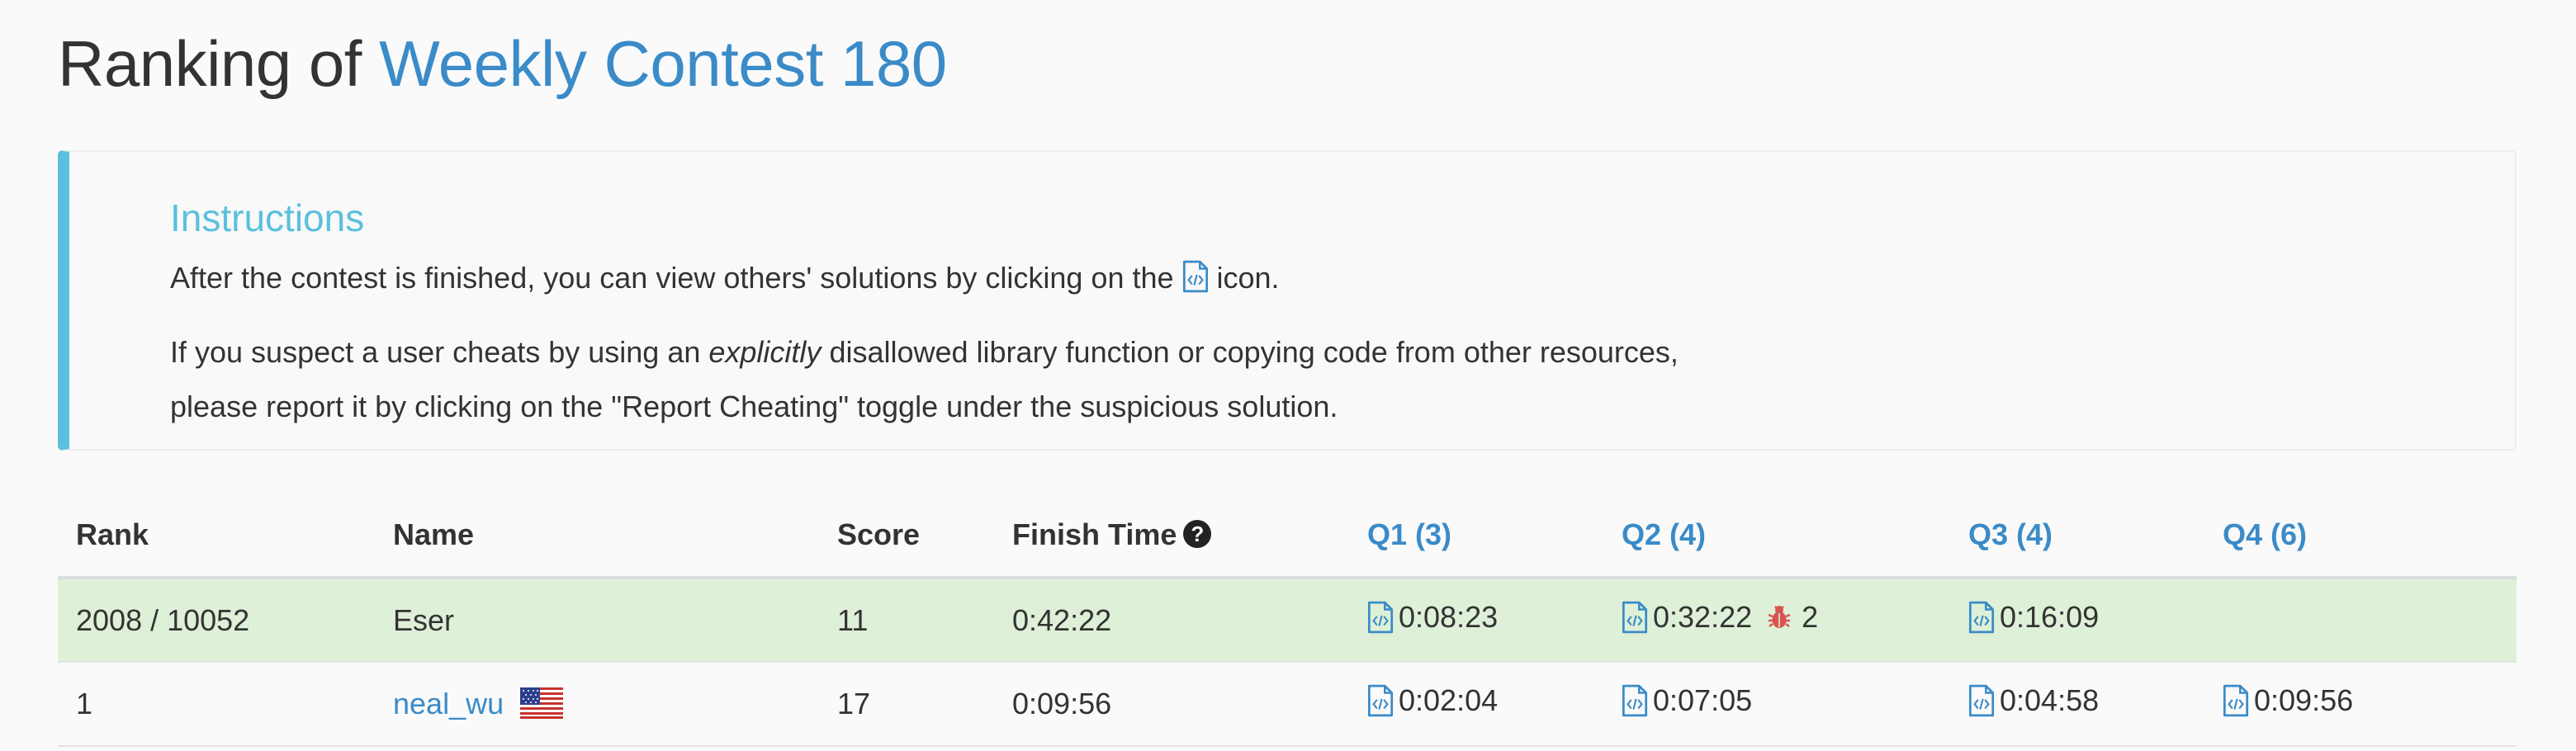 This screenshot has height=751, width=2576. Describe the element at coordinates (2360, 704) in the screenshot. I see `cell-q4: 0:09:56` at that location.